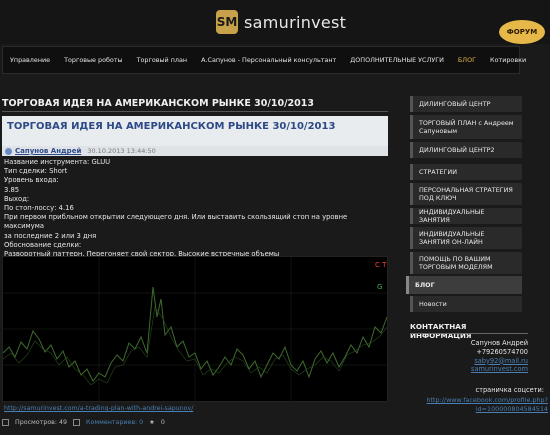 The image size is (550, 435). What do you see at coordinates (43, 244) in the screenshot?
I see `text-line: Обоснование сделки:` at bounding box center [43, 244].